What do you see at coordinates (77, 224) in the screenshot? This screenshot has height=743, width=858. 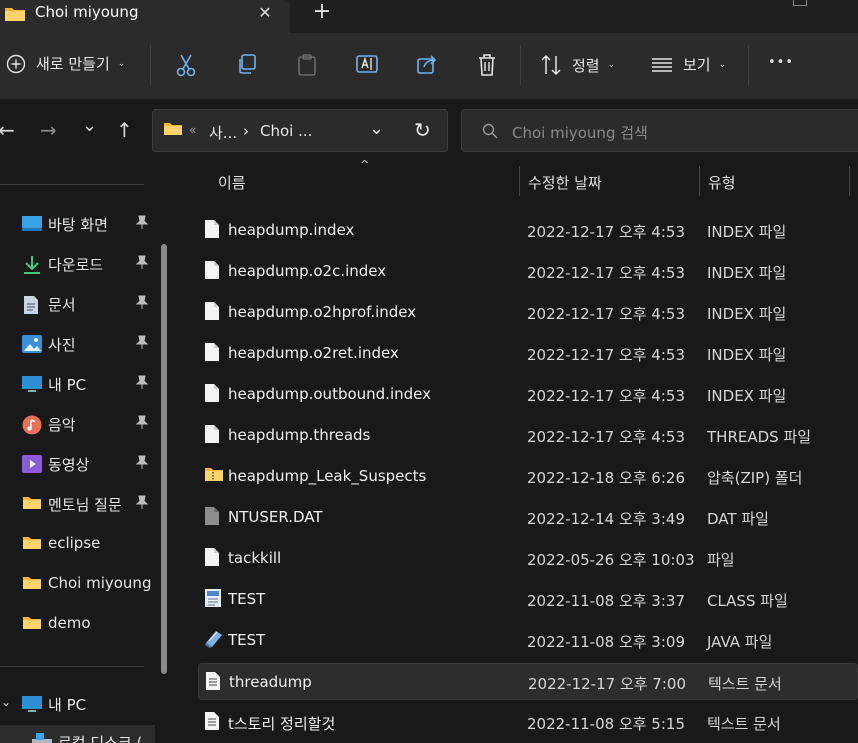 I see `sidebar-item-desktop: 바탕 화면` at bounding box center [77, 224].